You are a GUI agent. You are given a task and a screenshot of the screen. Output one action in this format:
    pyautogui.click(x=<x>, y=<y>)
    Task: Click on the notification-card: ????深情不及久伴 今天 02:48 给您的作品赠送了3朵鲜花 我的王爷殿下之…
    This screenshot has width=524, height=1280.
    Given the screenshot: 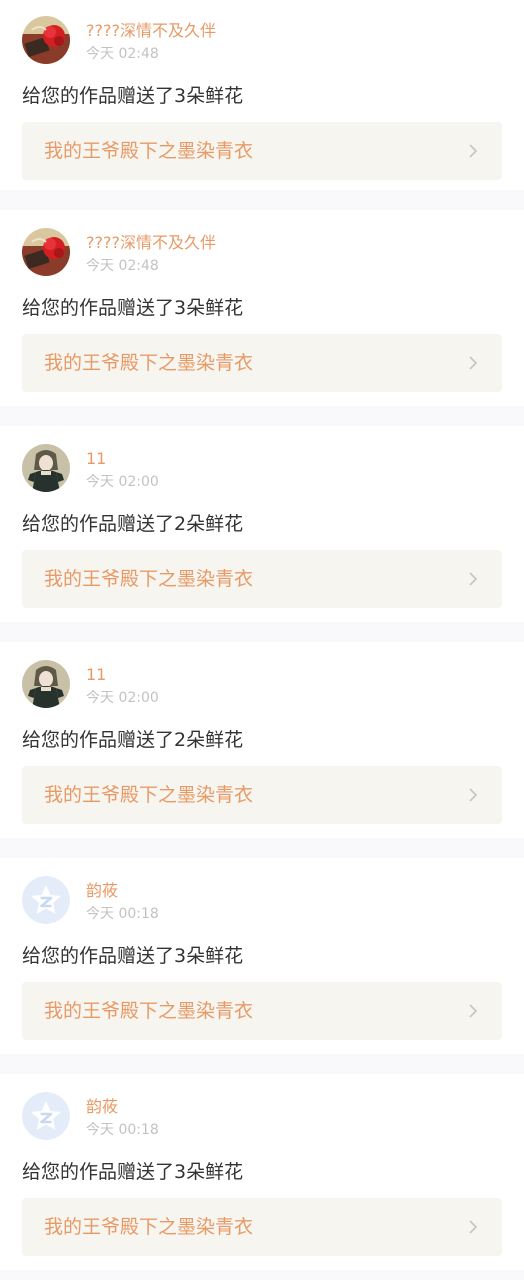 What is the action you would take?
    pyautogui.click(x=262, y=95)
    